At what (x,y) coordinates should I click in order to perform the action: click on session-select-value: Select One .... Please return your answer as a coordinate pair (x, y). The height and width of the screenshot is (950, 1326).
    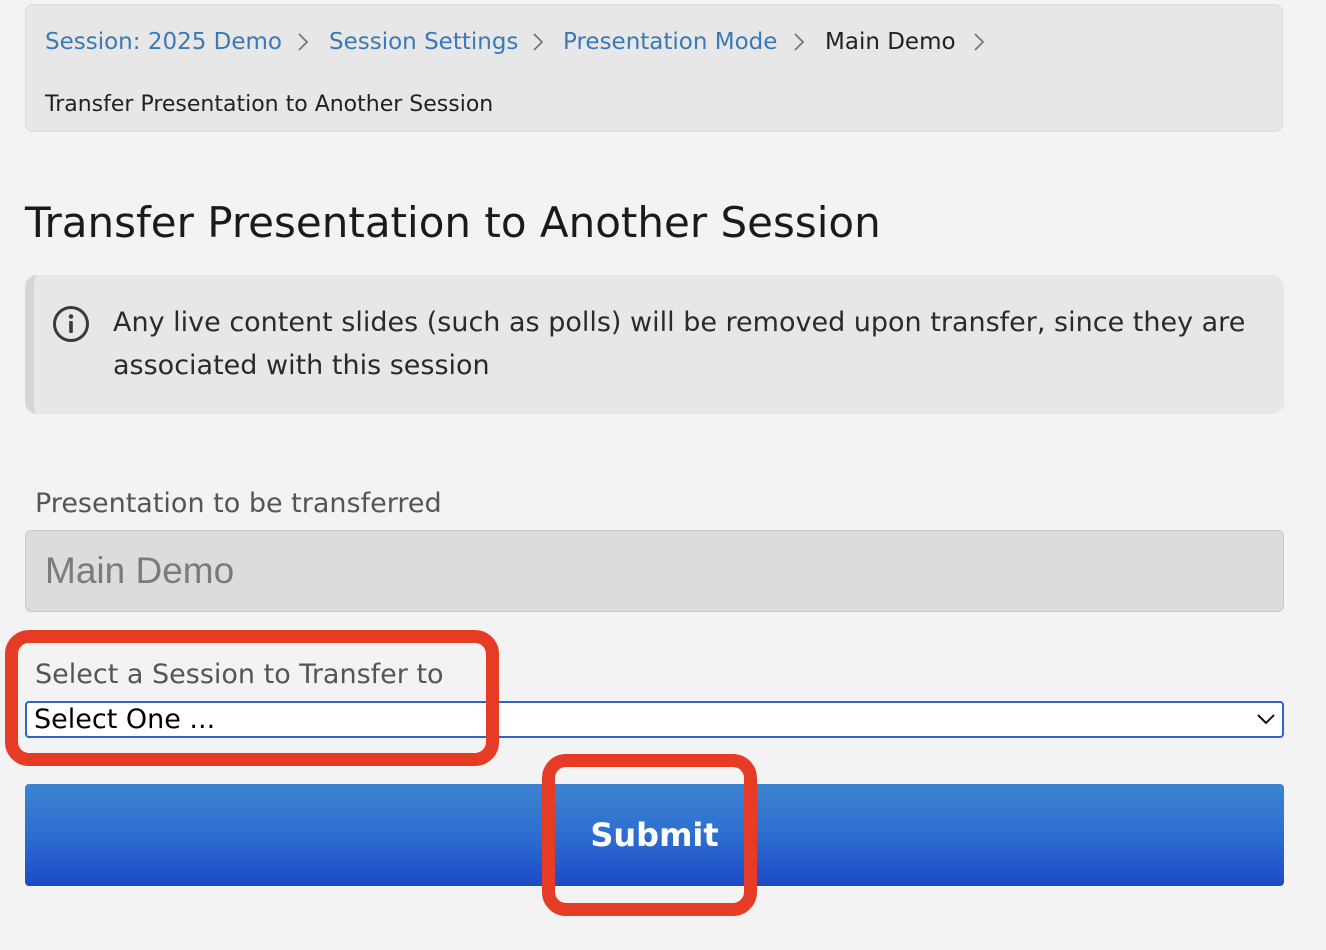
    Looking at the image, I should click on (125, 719).